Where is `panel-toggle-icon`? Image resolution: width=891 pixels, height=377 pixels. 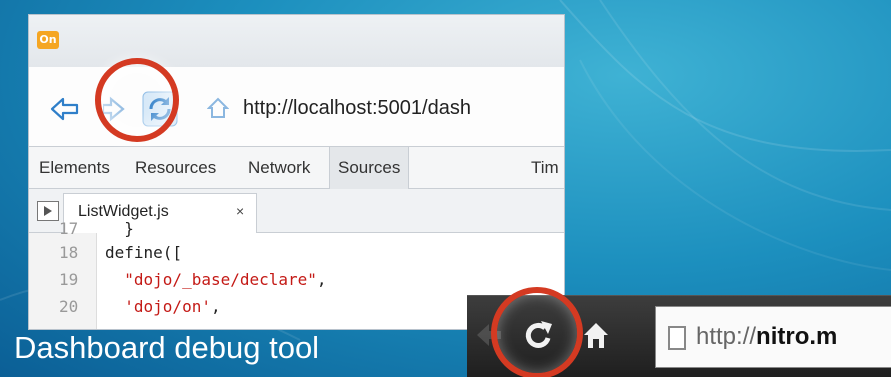
panel-toggle-icon is located at coordinates (48, 211).